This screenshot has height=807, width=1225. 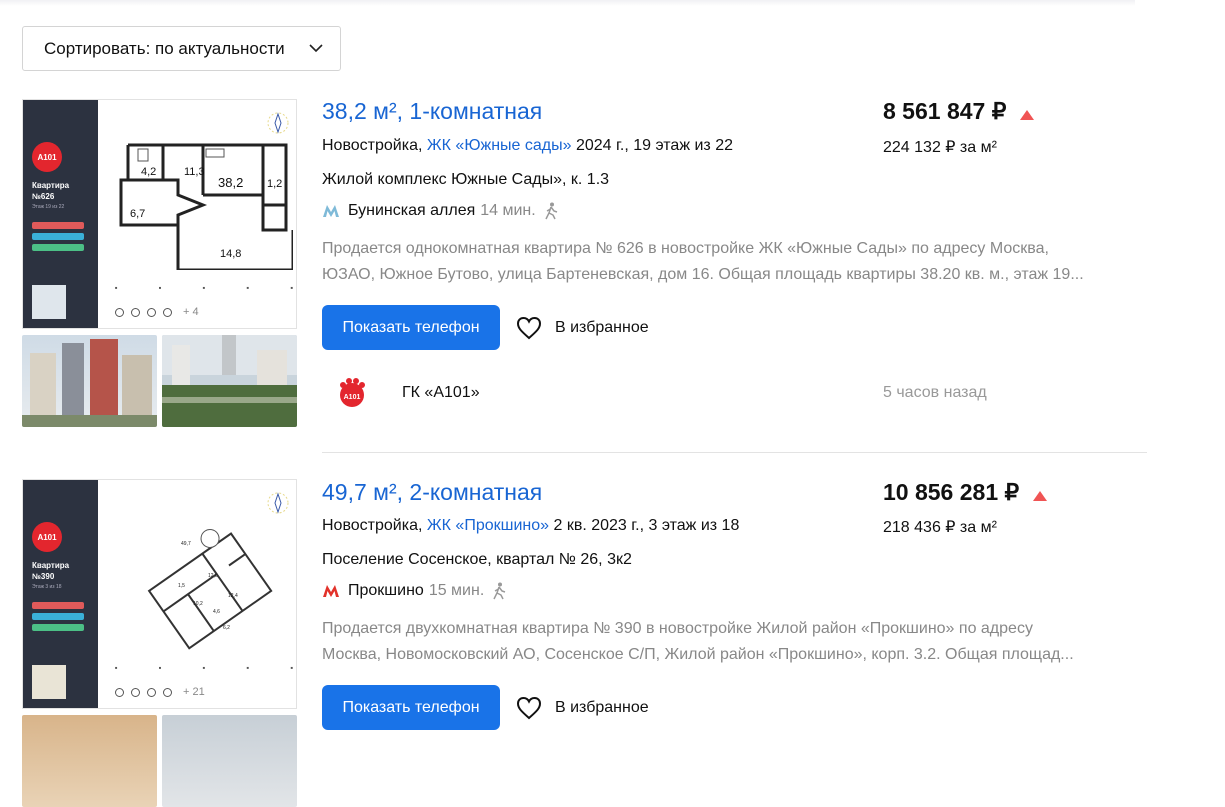 I want to click on room-area: 14,8, so click(x=230, y=254).